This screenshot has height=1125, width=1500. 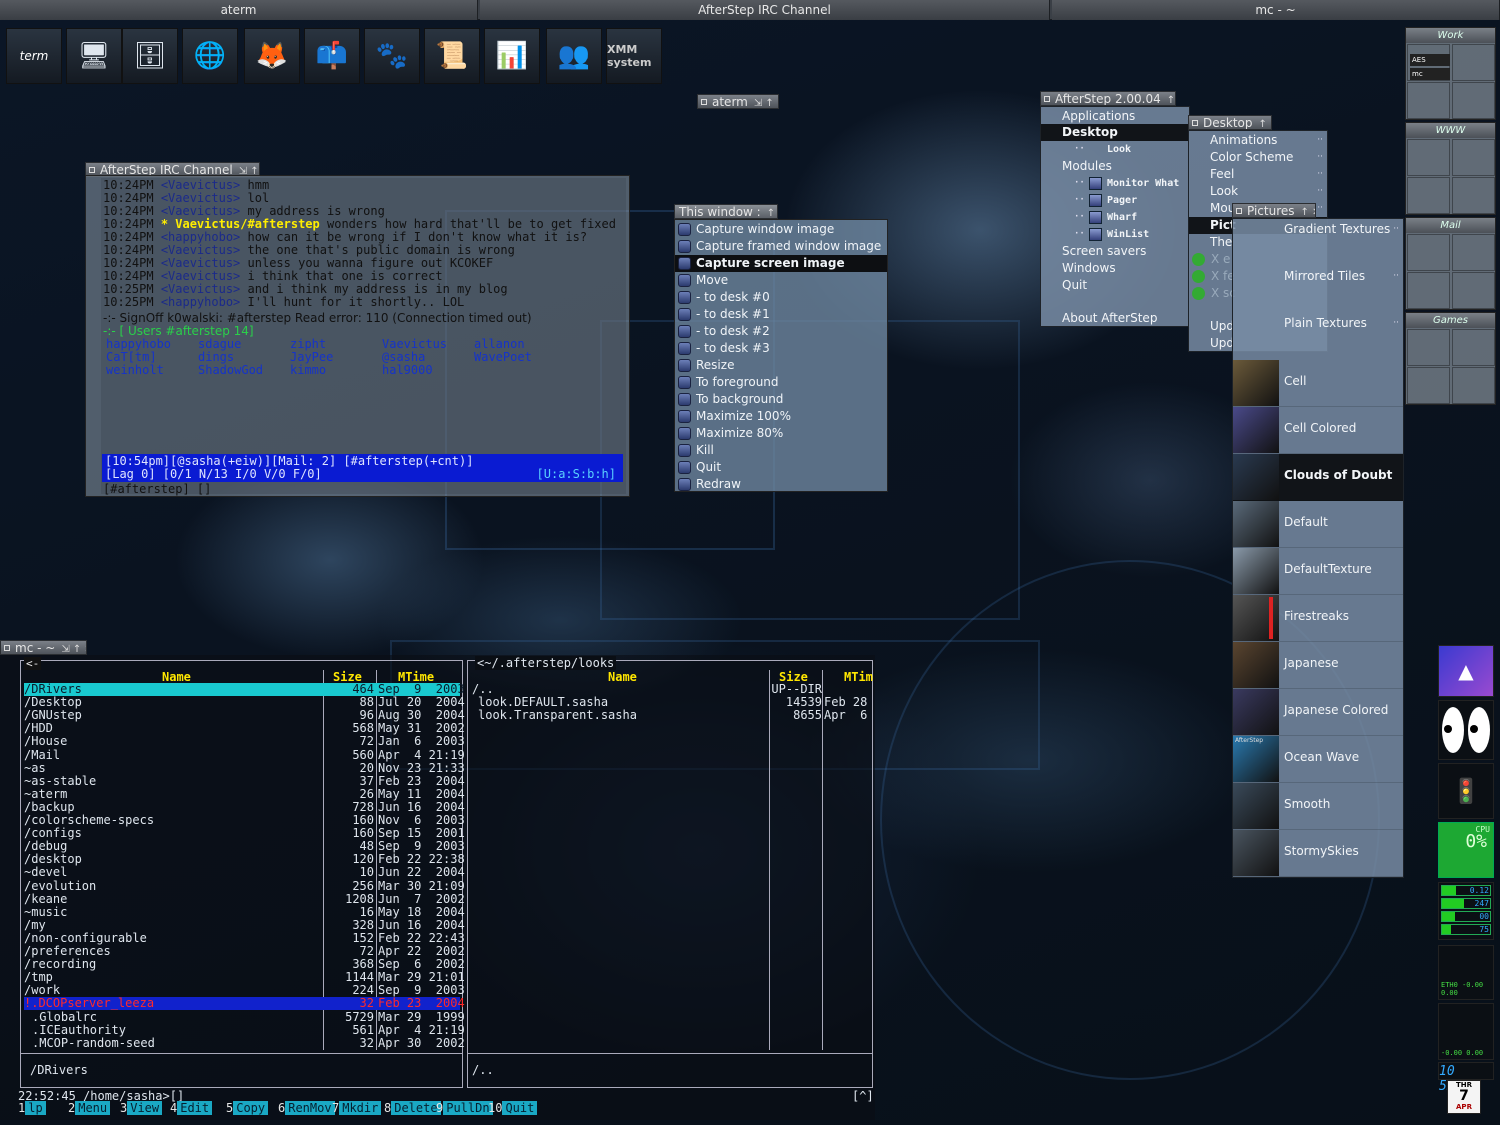 I want to click on taskbar-mc: mc - ~, so click(x=1276, y=10).